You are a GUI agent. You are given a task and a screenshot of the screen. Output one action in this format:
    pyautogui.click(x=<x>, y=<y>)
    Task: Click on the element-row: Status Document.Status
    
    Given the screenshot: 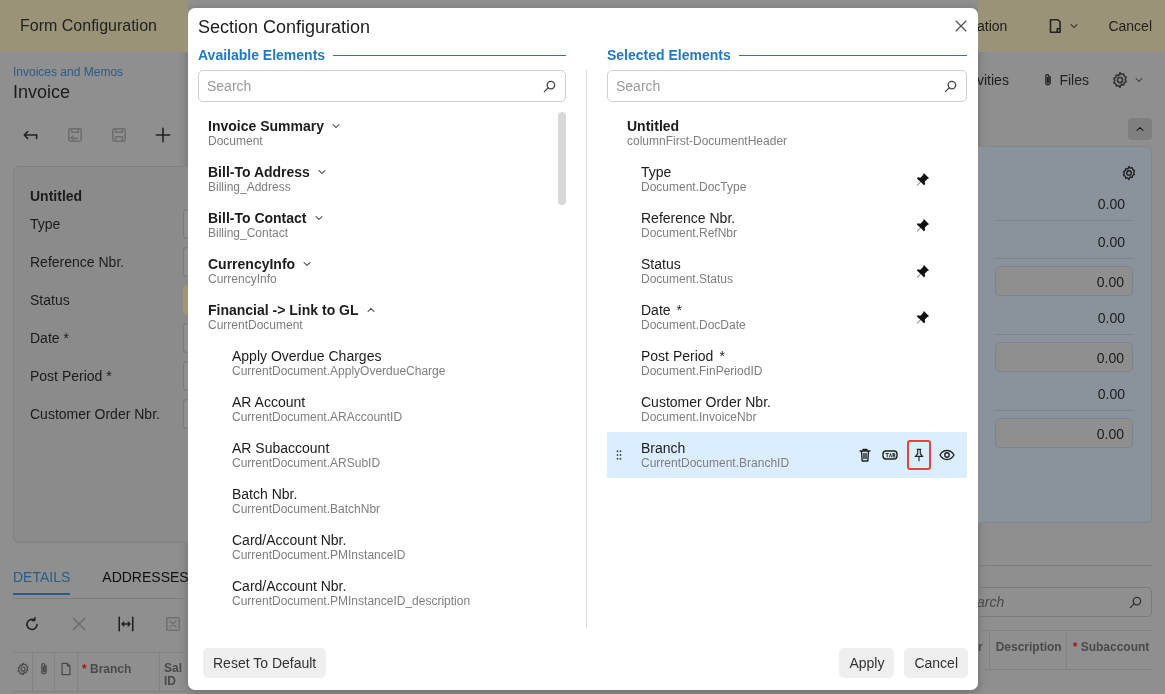 What is the action you would take?
    pyautogui.click(x=787, y=271)
    